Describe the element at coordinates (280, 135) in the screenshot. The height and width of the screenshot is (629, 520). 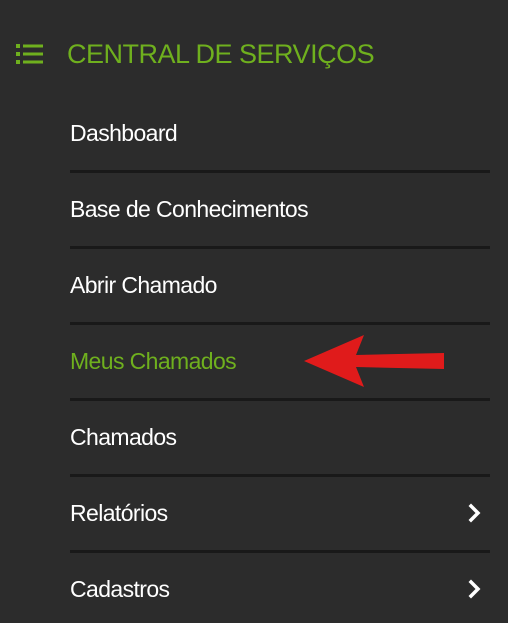
I see `menu-item-dashboard: Dashboard` at that location.